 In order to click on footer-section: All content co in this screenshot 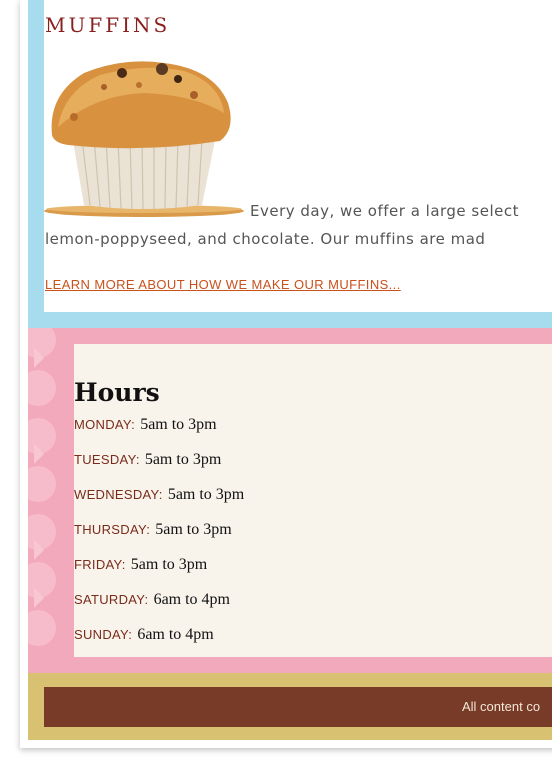, I will do `click(290, 706)`.